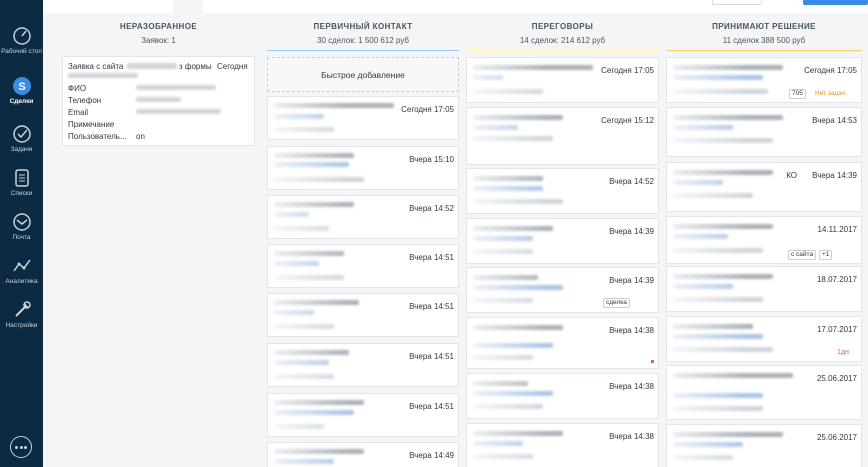  I want to click on top-primary-button, so click(835, 2).